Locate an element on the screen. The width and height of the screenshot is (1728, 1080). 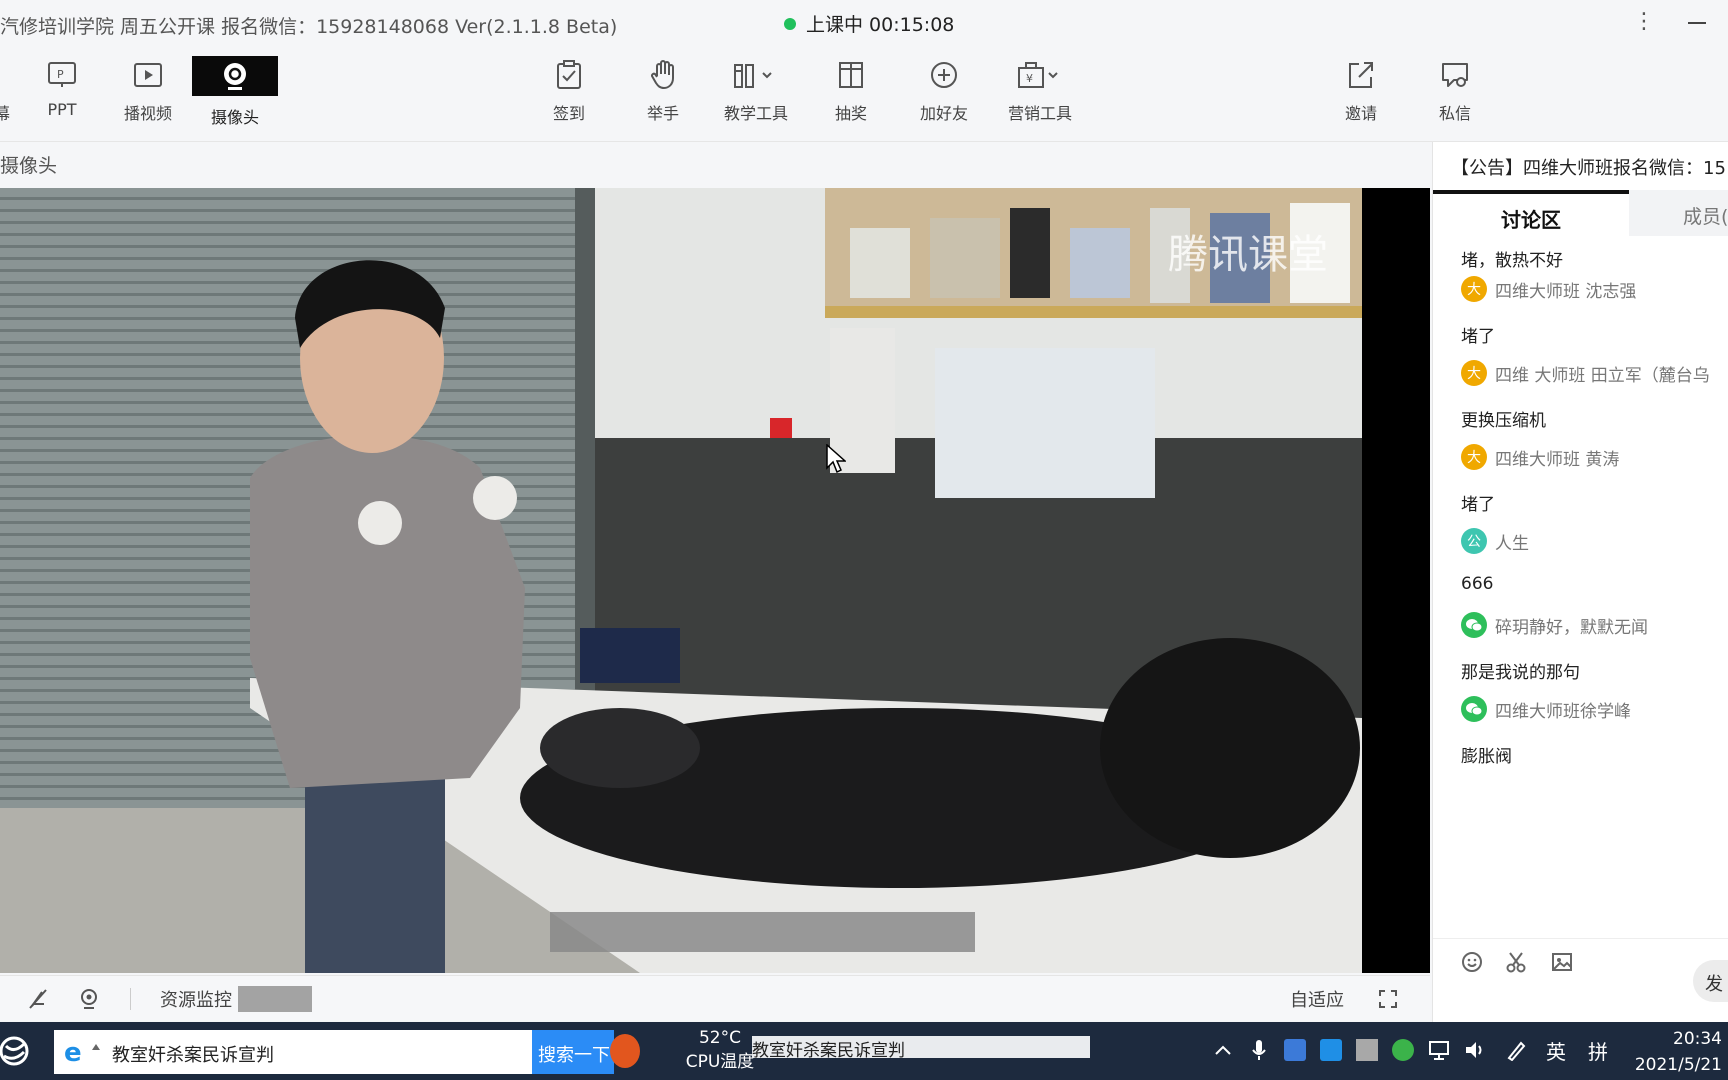
minimize-button is located at coordinates (1698, 22).